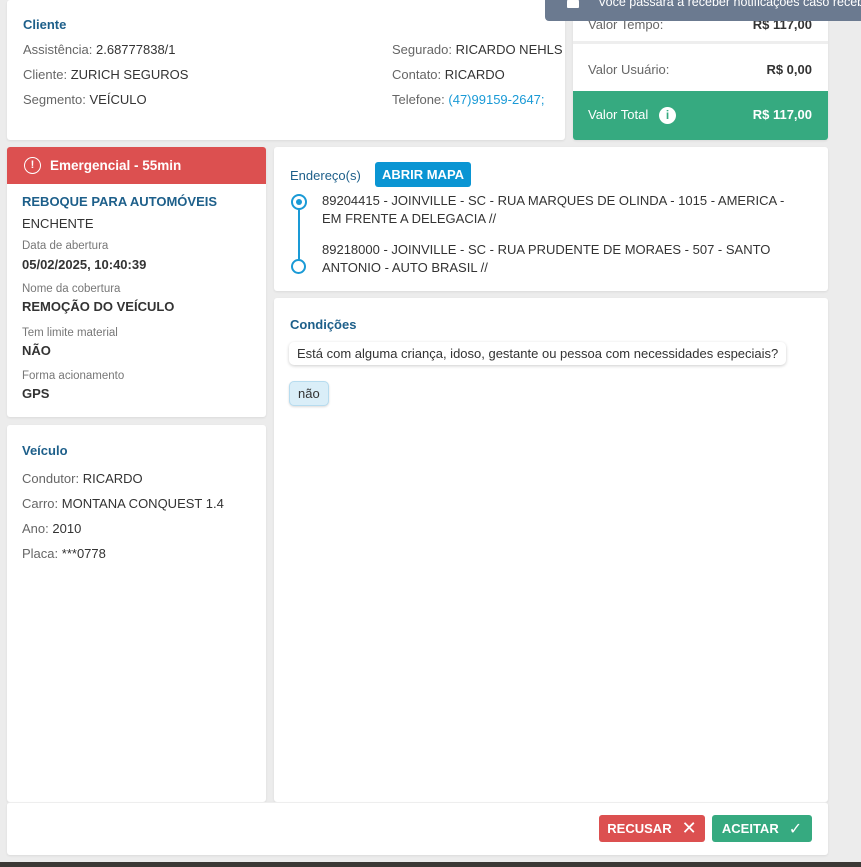 The height and width of the screenshot is (867, 861). I want to click on placa-field: Placa: ***0778, so click(64, 553).